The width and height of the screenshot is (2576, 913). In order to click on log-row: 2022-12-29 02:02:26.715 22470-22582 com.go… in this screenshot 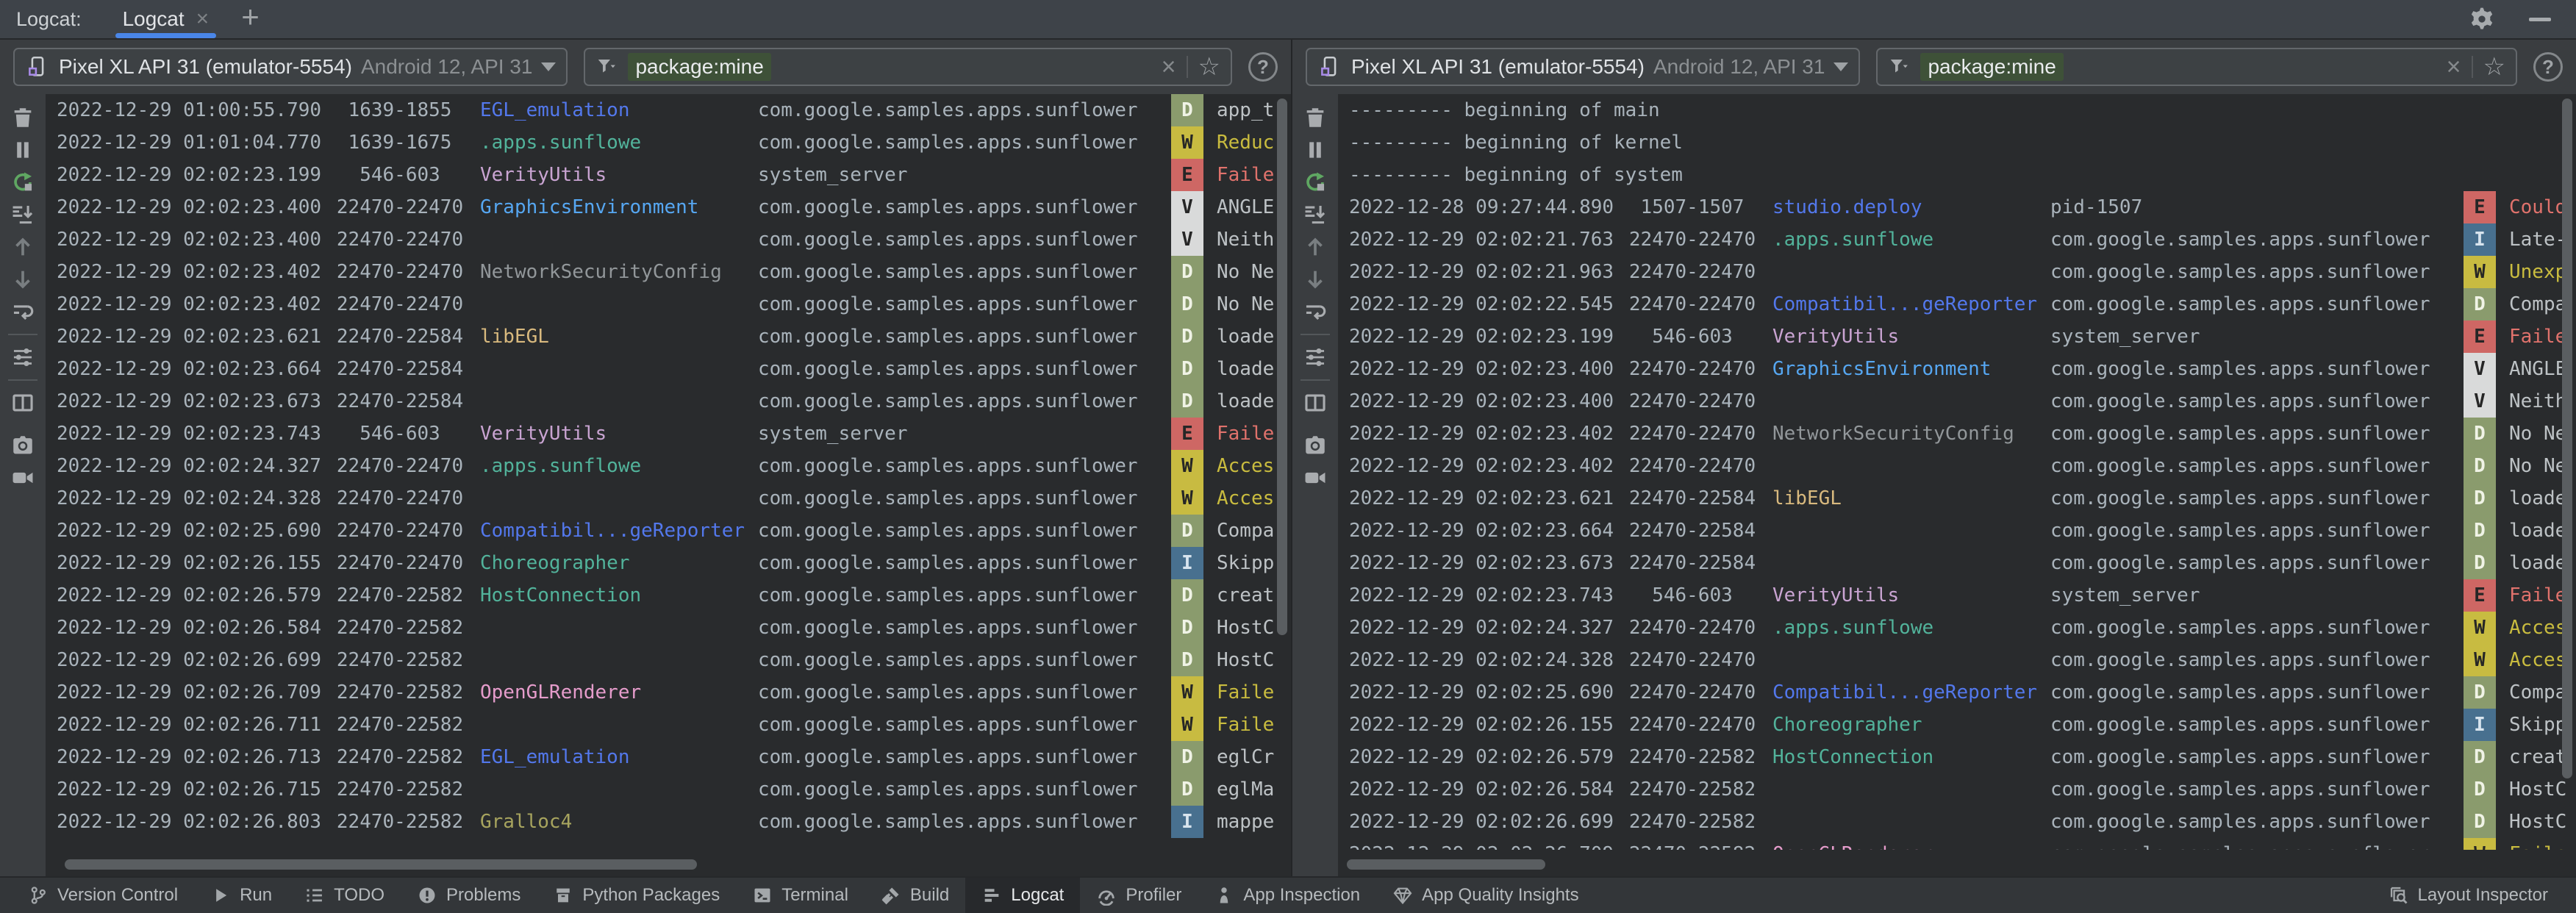, I will do `click(668, 790)`.